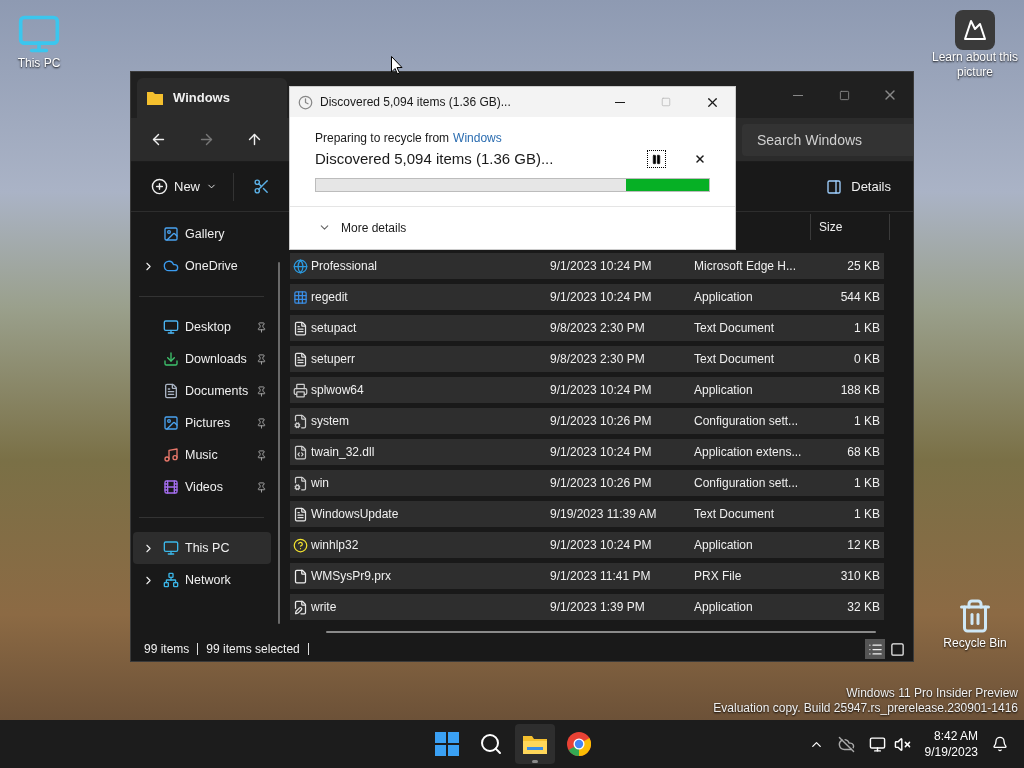 The height and width of the screenshot is (768, 1024). I want to click on file-row: win 9/1/2023 10:26 PM Configuration sett... 1 KB, so click(587, 483).